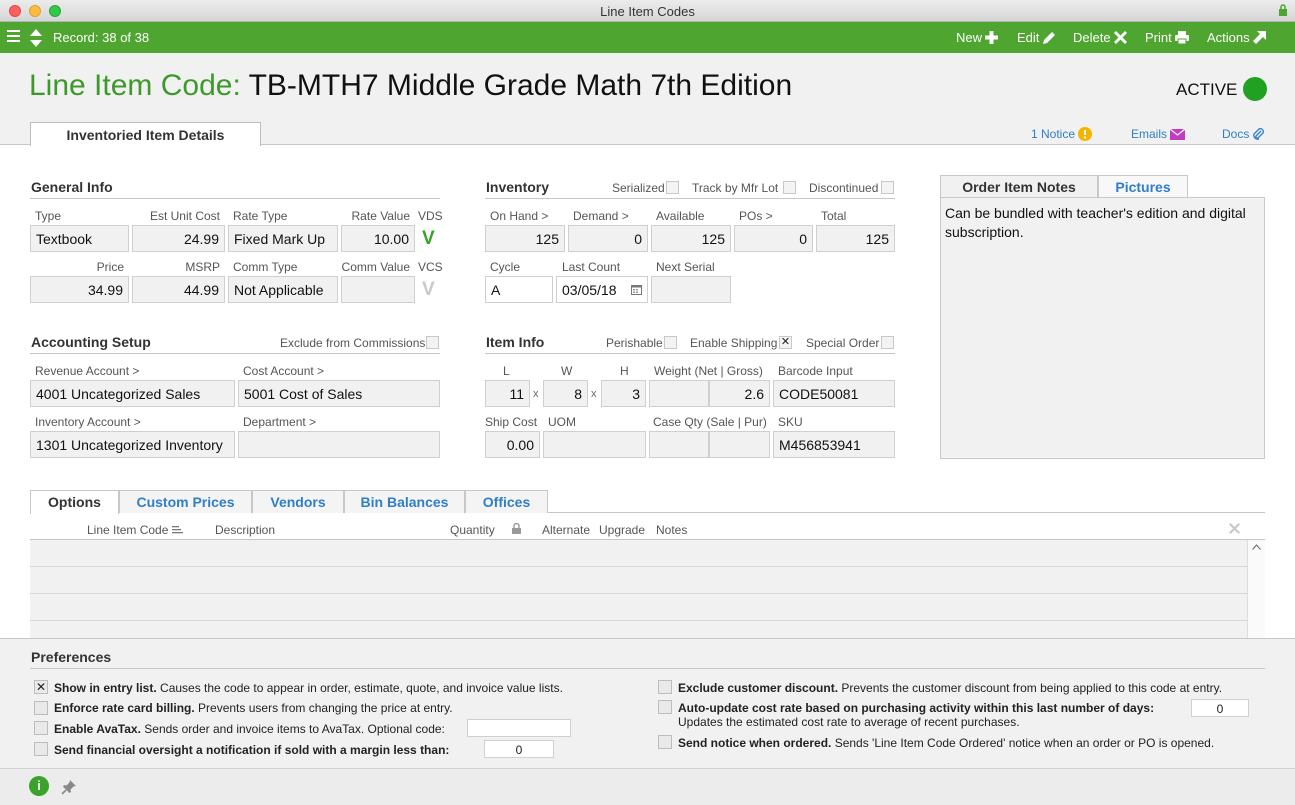  I want to click on width-field: 8, so click(565, 393).